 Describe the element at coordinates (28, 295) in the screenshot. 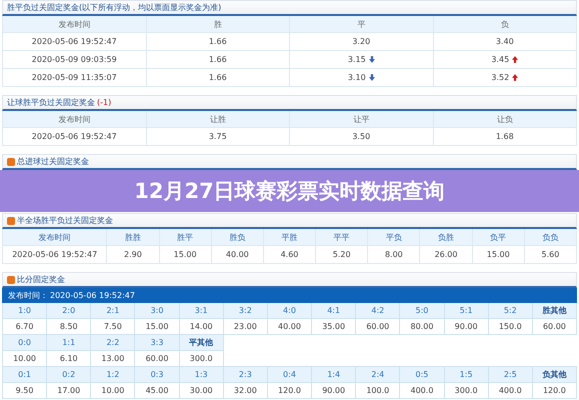

I see `publish-time-label: 发布时间：` at that location.